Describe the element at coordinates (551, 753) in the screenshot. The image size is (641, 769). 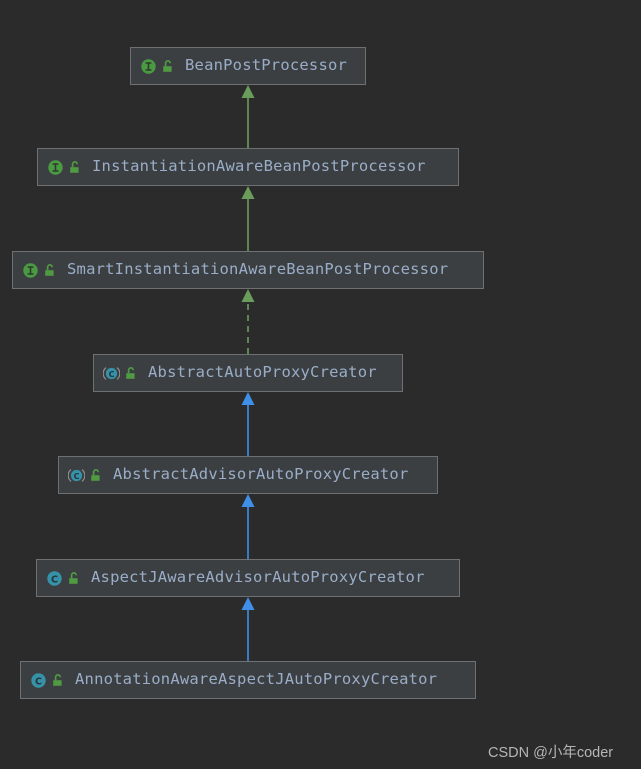
I see `watermark: CSDN @小年coder` at that location.